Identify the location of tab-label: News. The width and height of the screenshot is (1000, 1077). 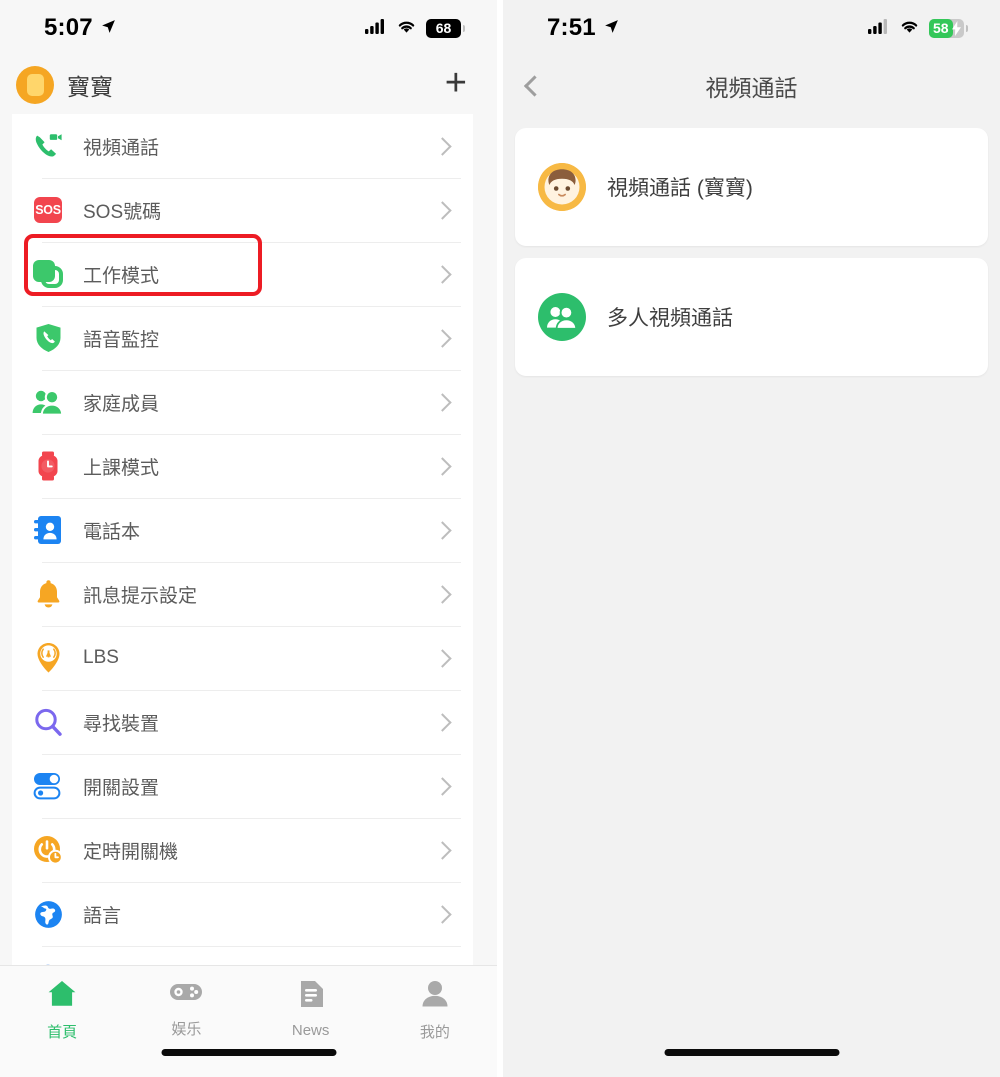
(310, 1030).